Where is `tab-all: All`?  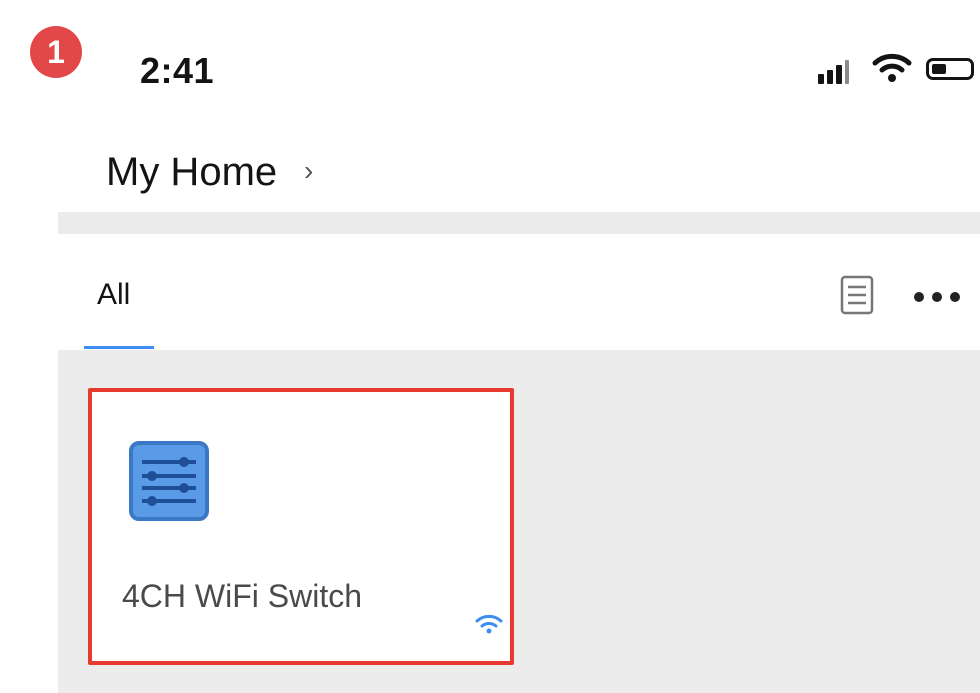
tab-all: All is located at coordinates (113, 295).